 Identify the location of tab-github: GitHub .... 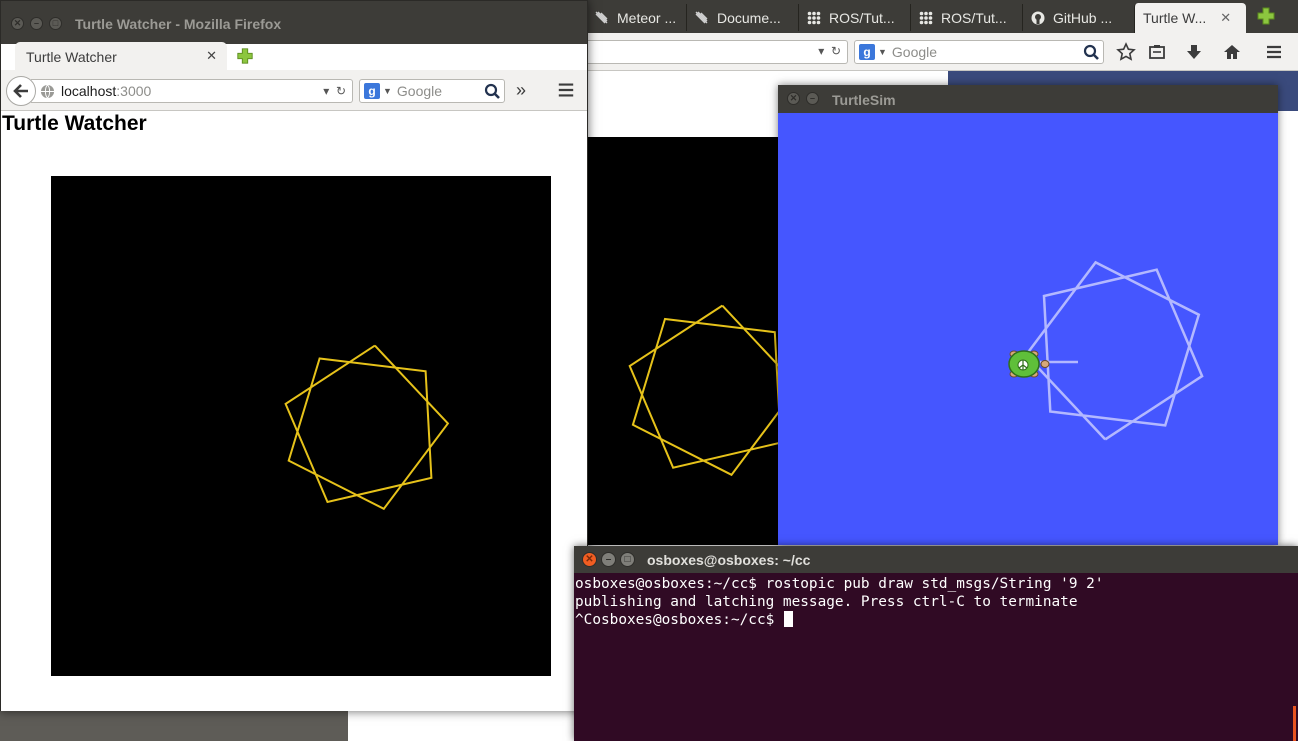
(1078, 17).